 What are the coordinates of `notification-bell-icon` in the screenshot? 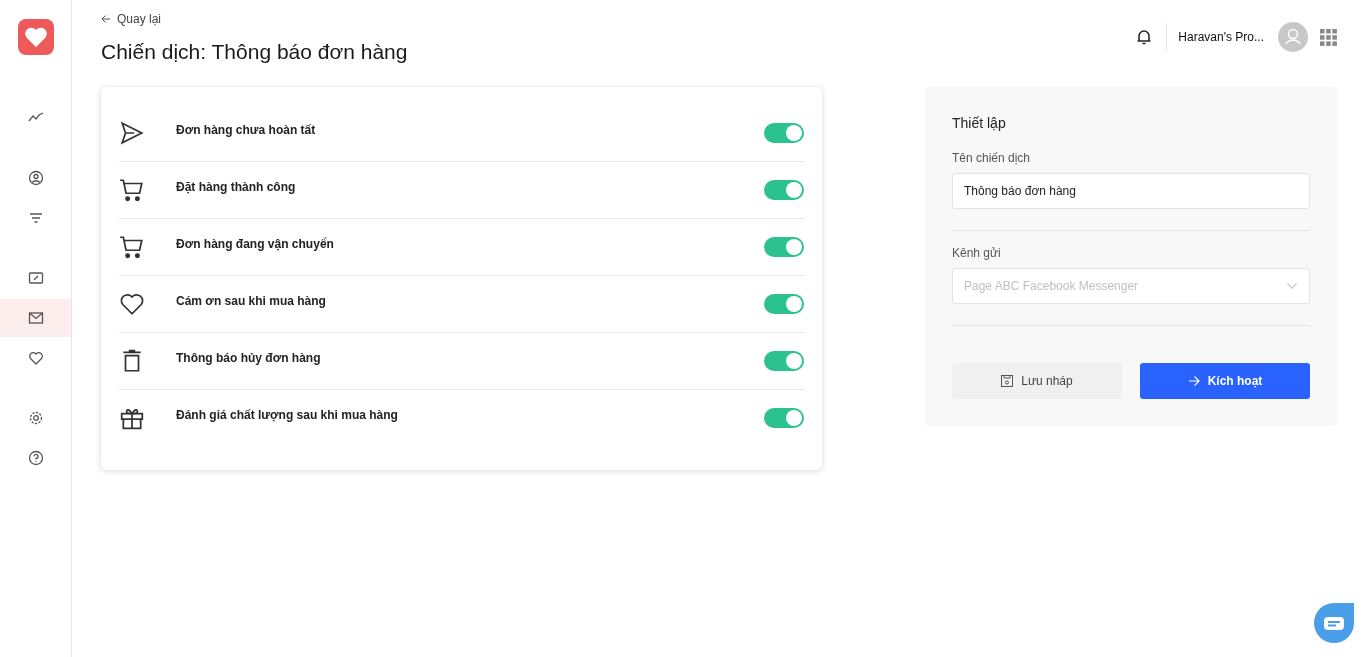 It's located at (1144, 37).